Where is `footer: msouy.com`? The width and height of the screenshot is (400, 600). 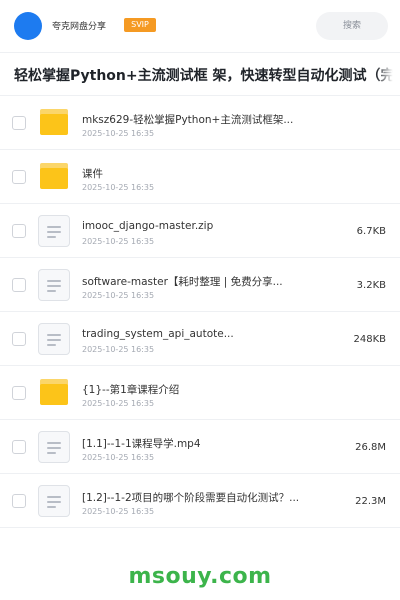 footer: msouy.com is located at coordinates (200, 578).